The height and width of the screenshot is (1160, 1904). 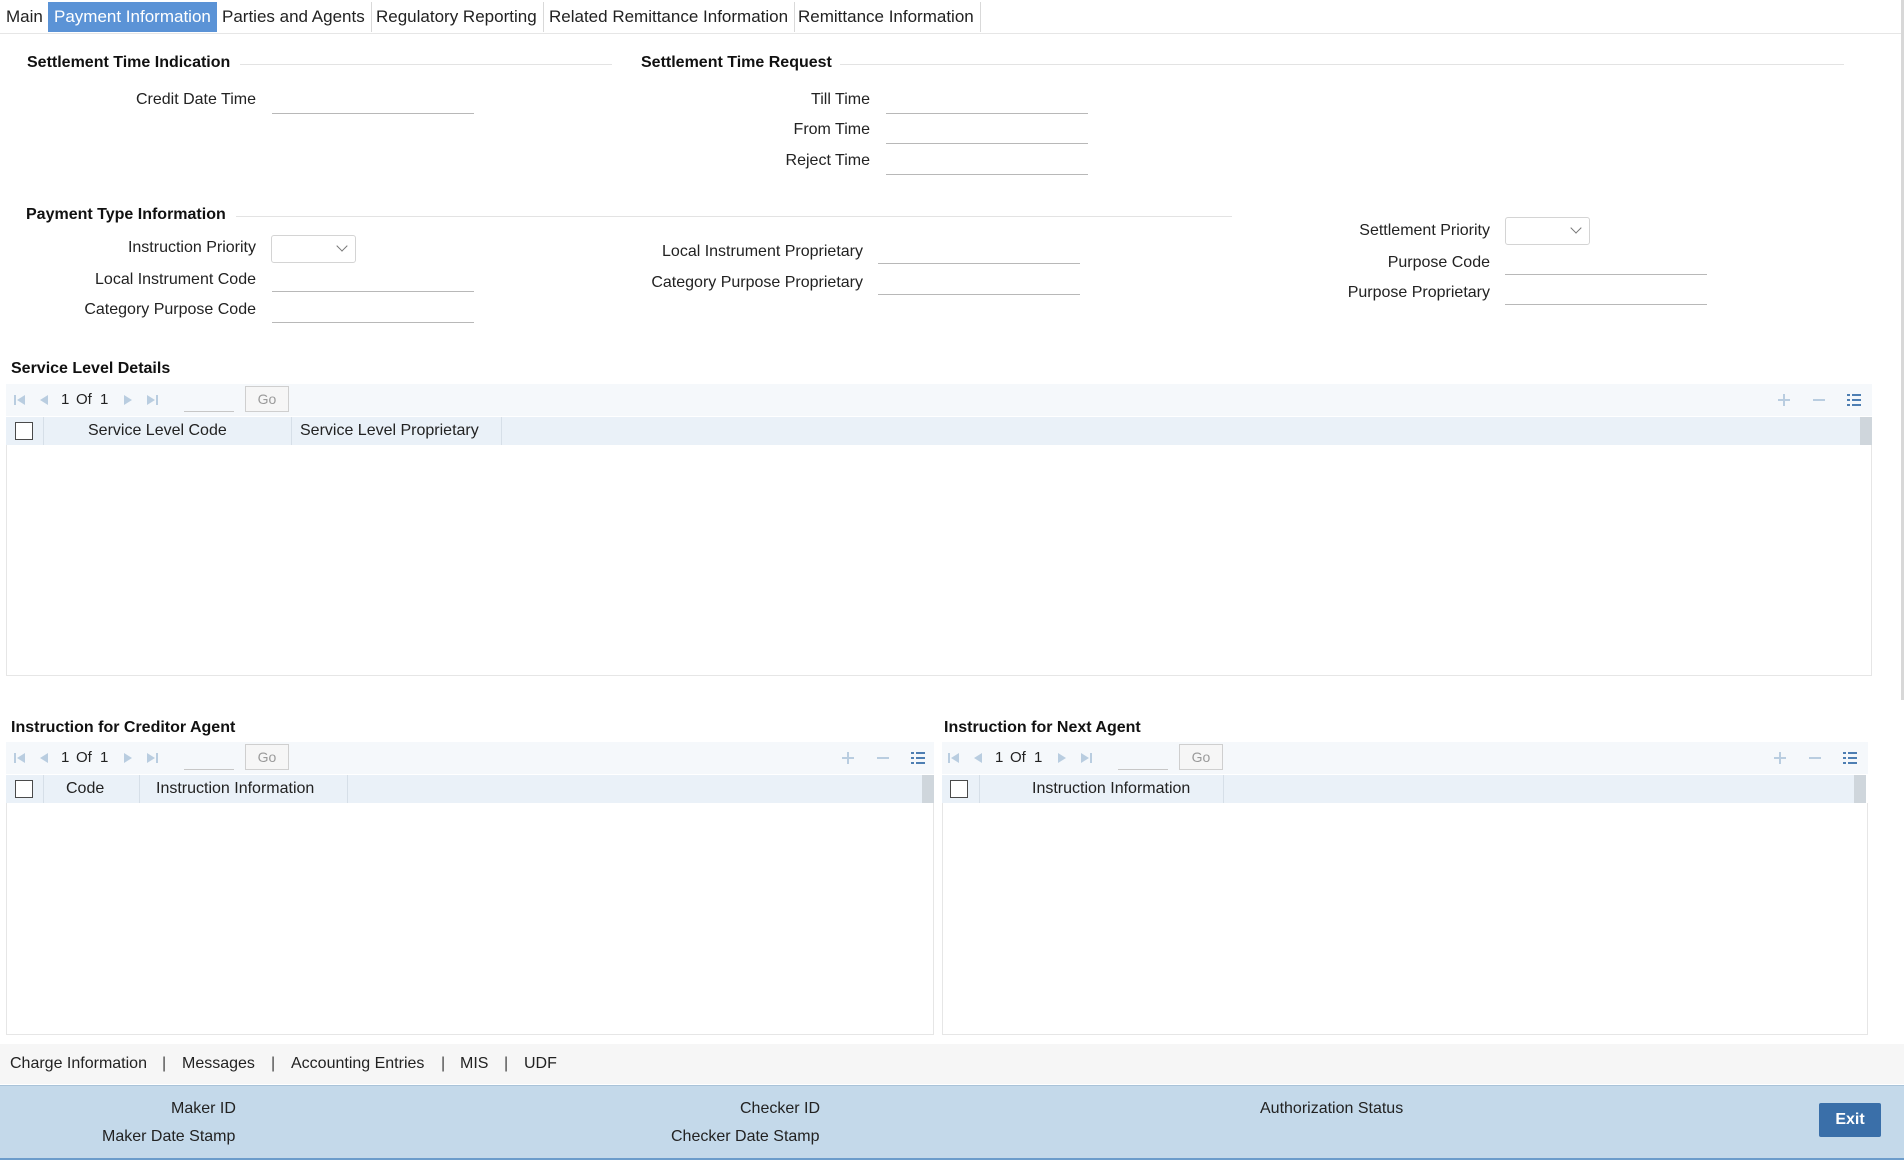 I want to click on column-code: Code, so click(x=92, y=789).